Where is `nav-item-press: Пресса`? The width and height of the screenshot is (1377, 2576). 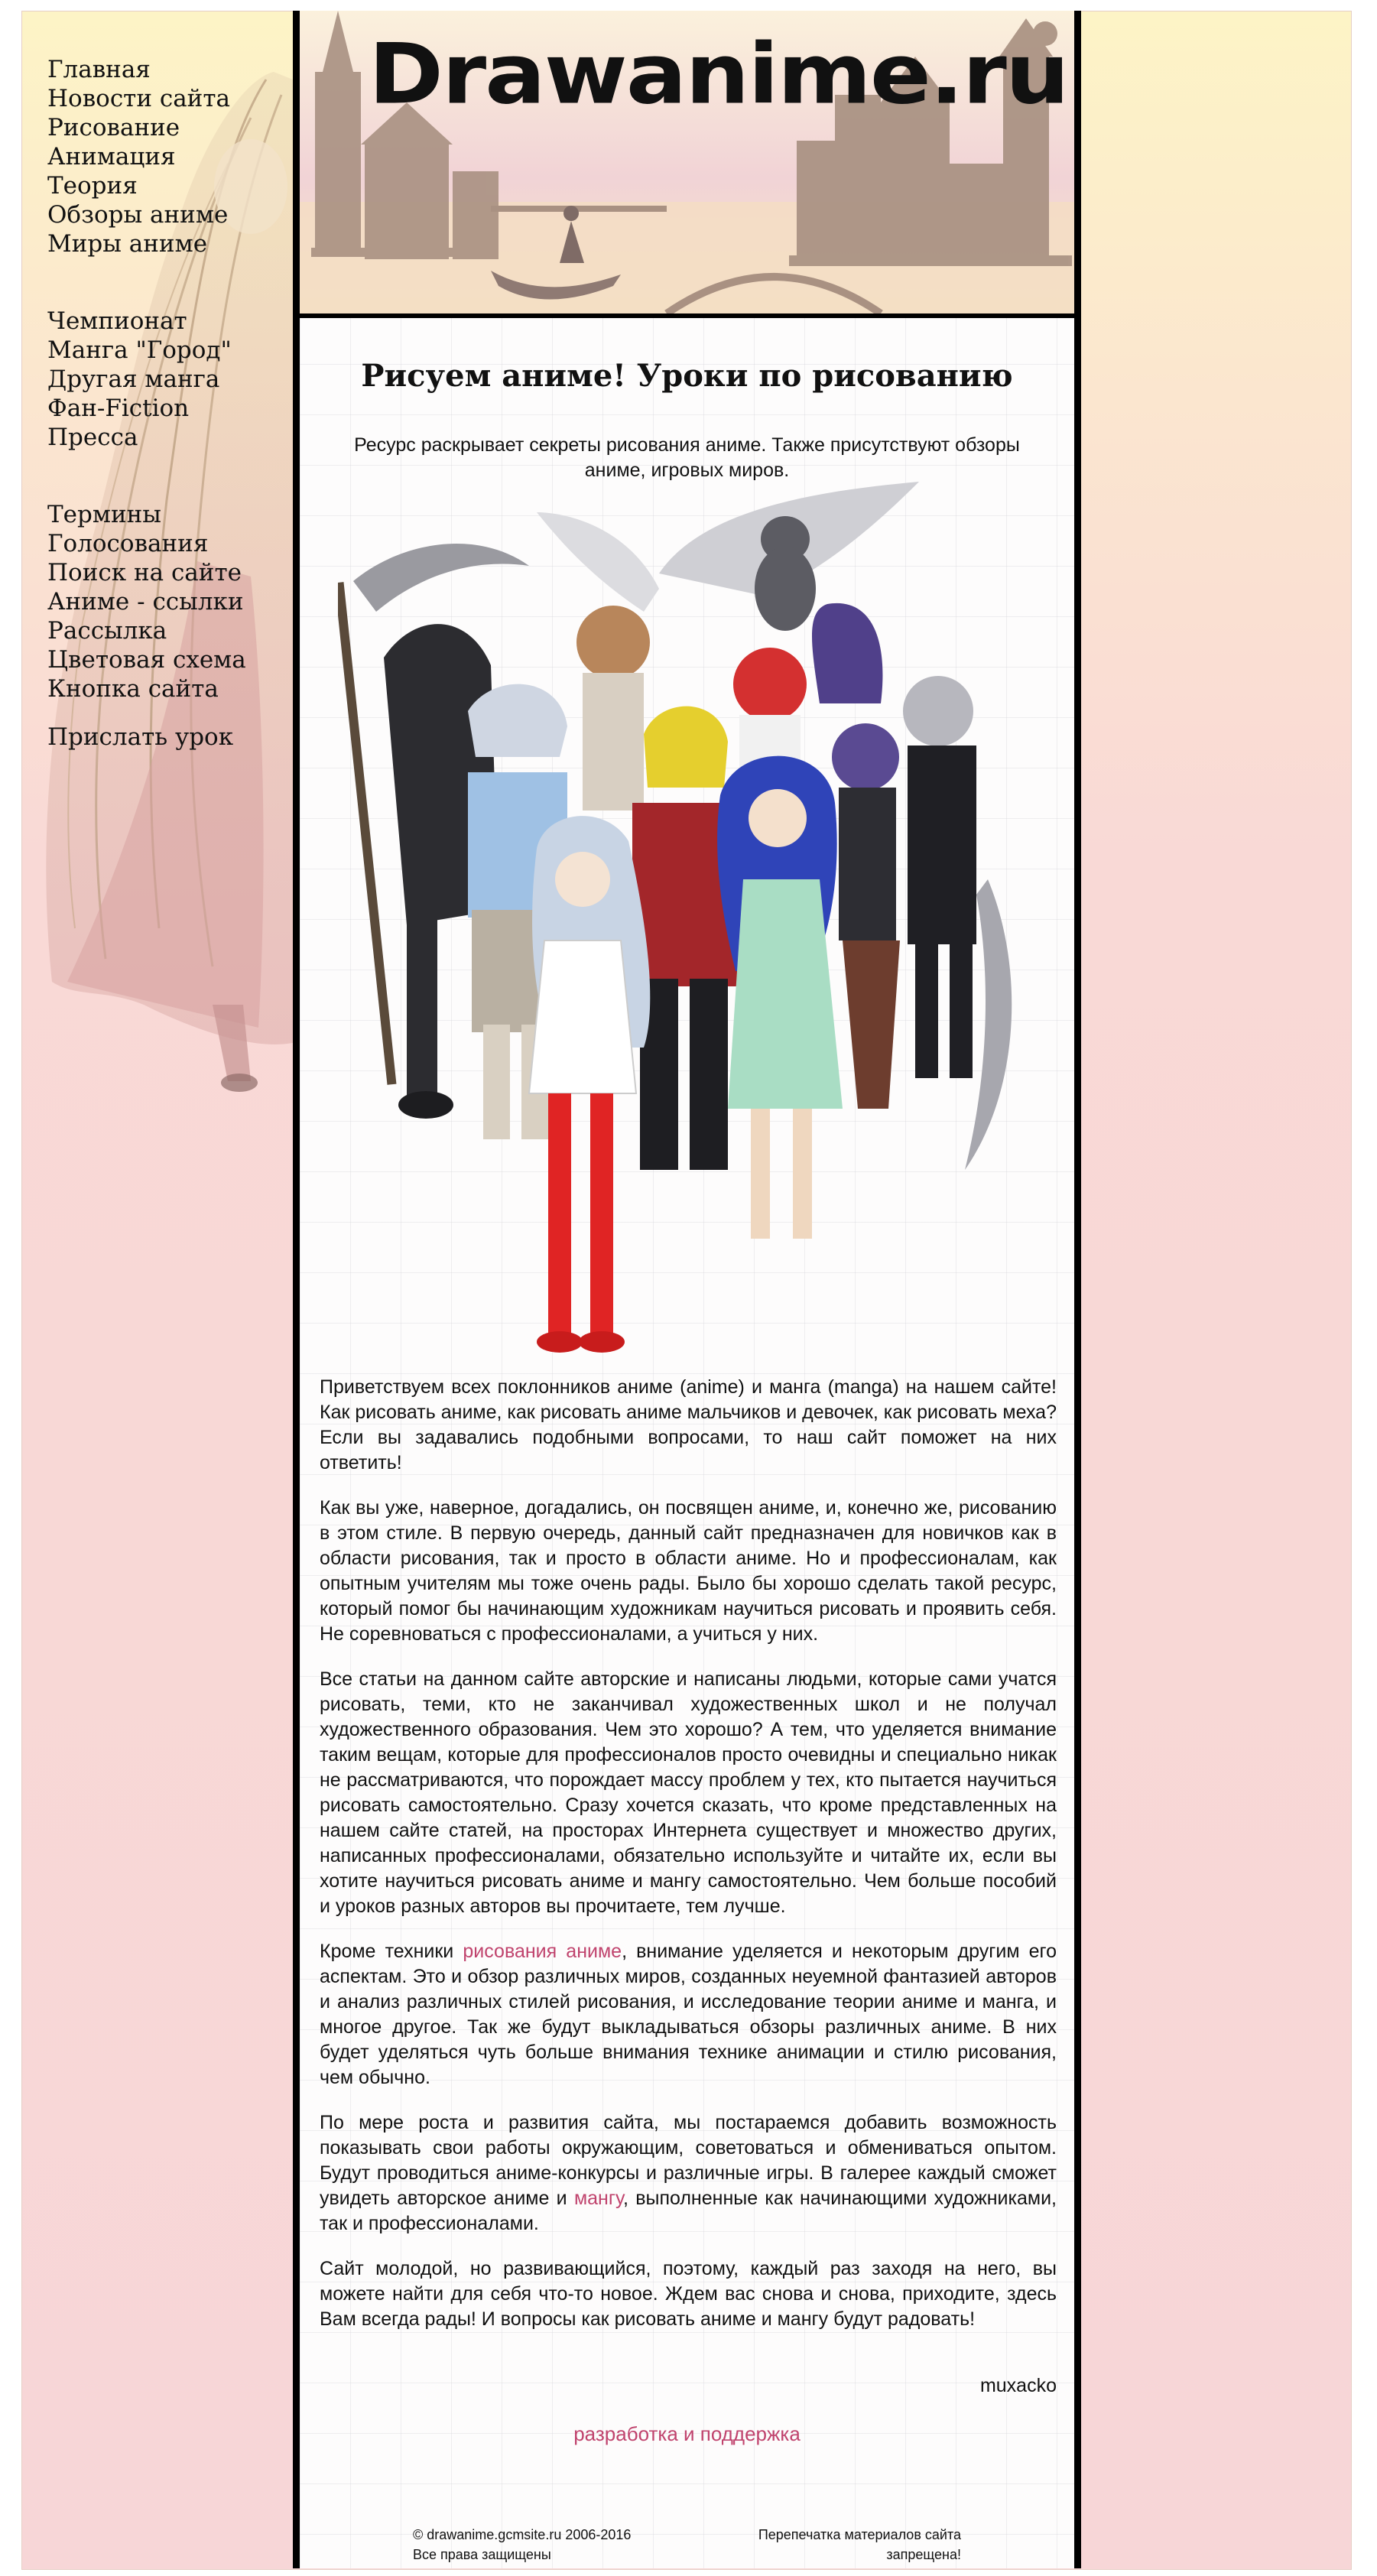 nav-item-press: Пресса is located at coordinates (139, 437).